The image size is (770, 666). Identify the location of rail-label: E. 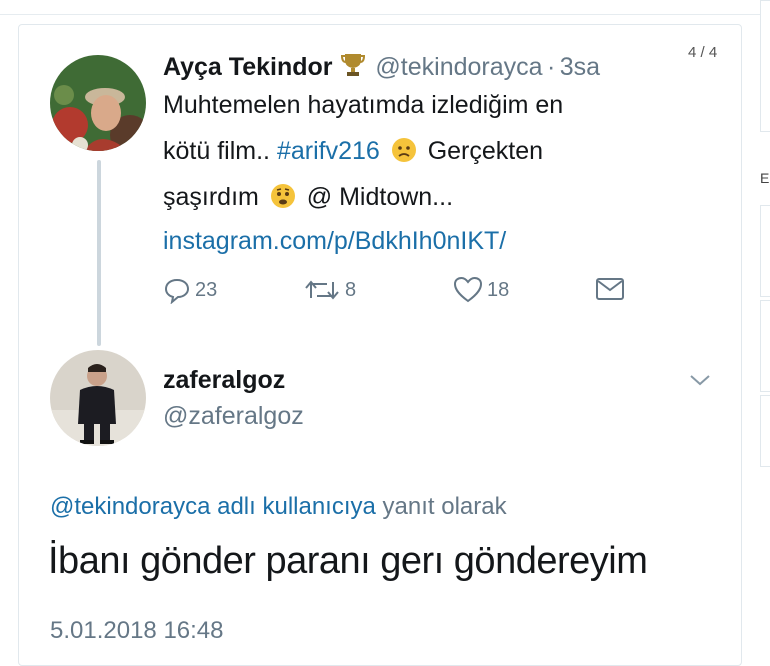
(765, 178).